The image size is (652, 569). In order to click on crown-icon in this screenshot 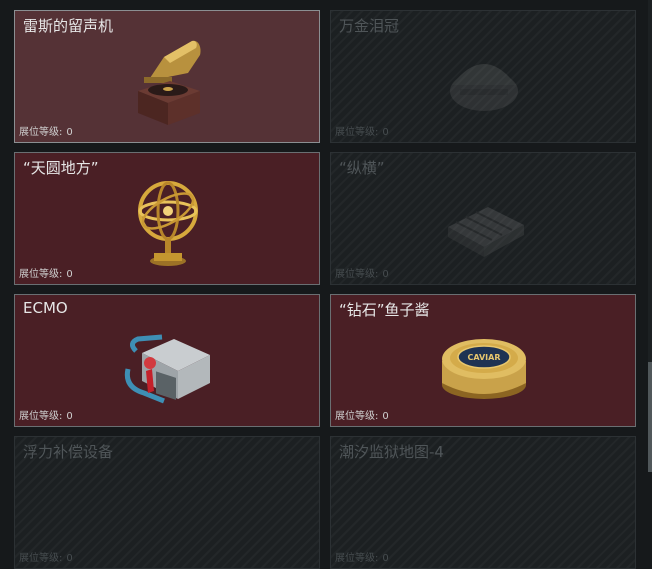, I will do `click(484, 87)`.